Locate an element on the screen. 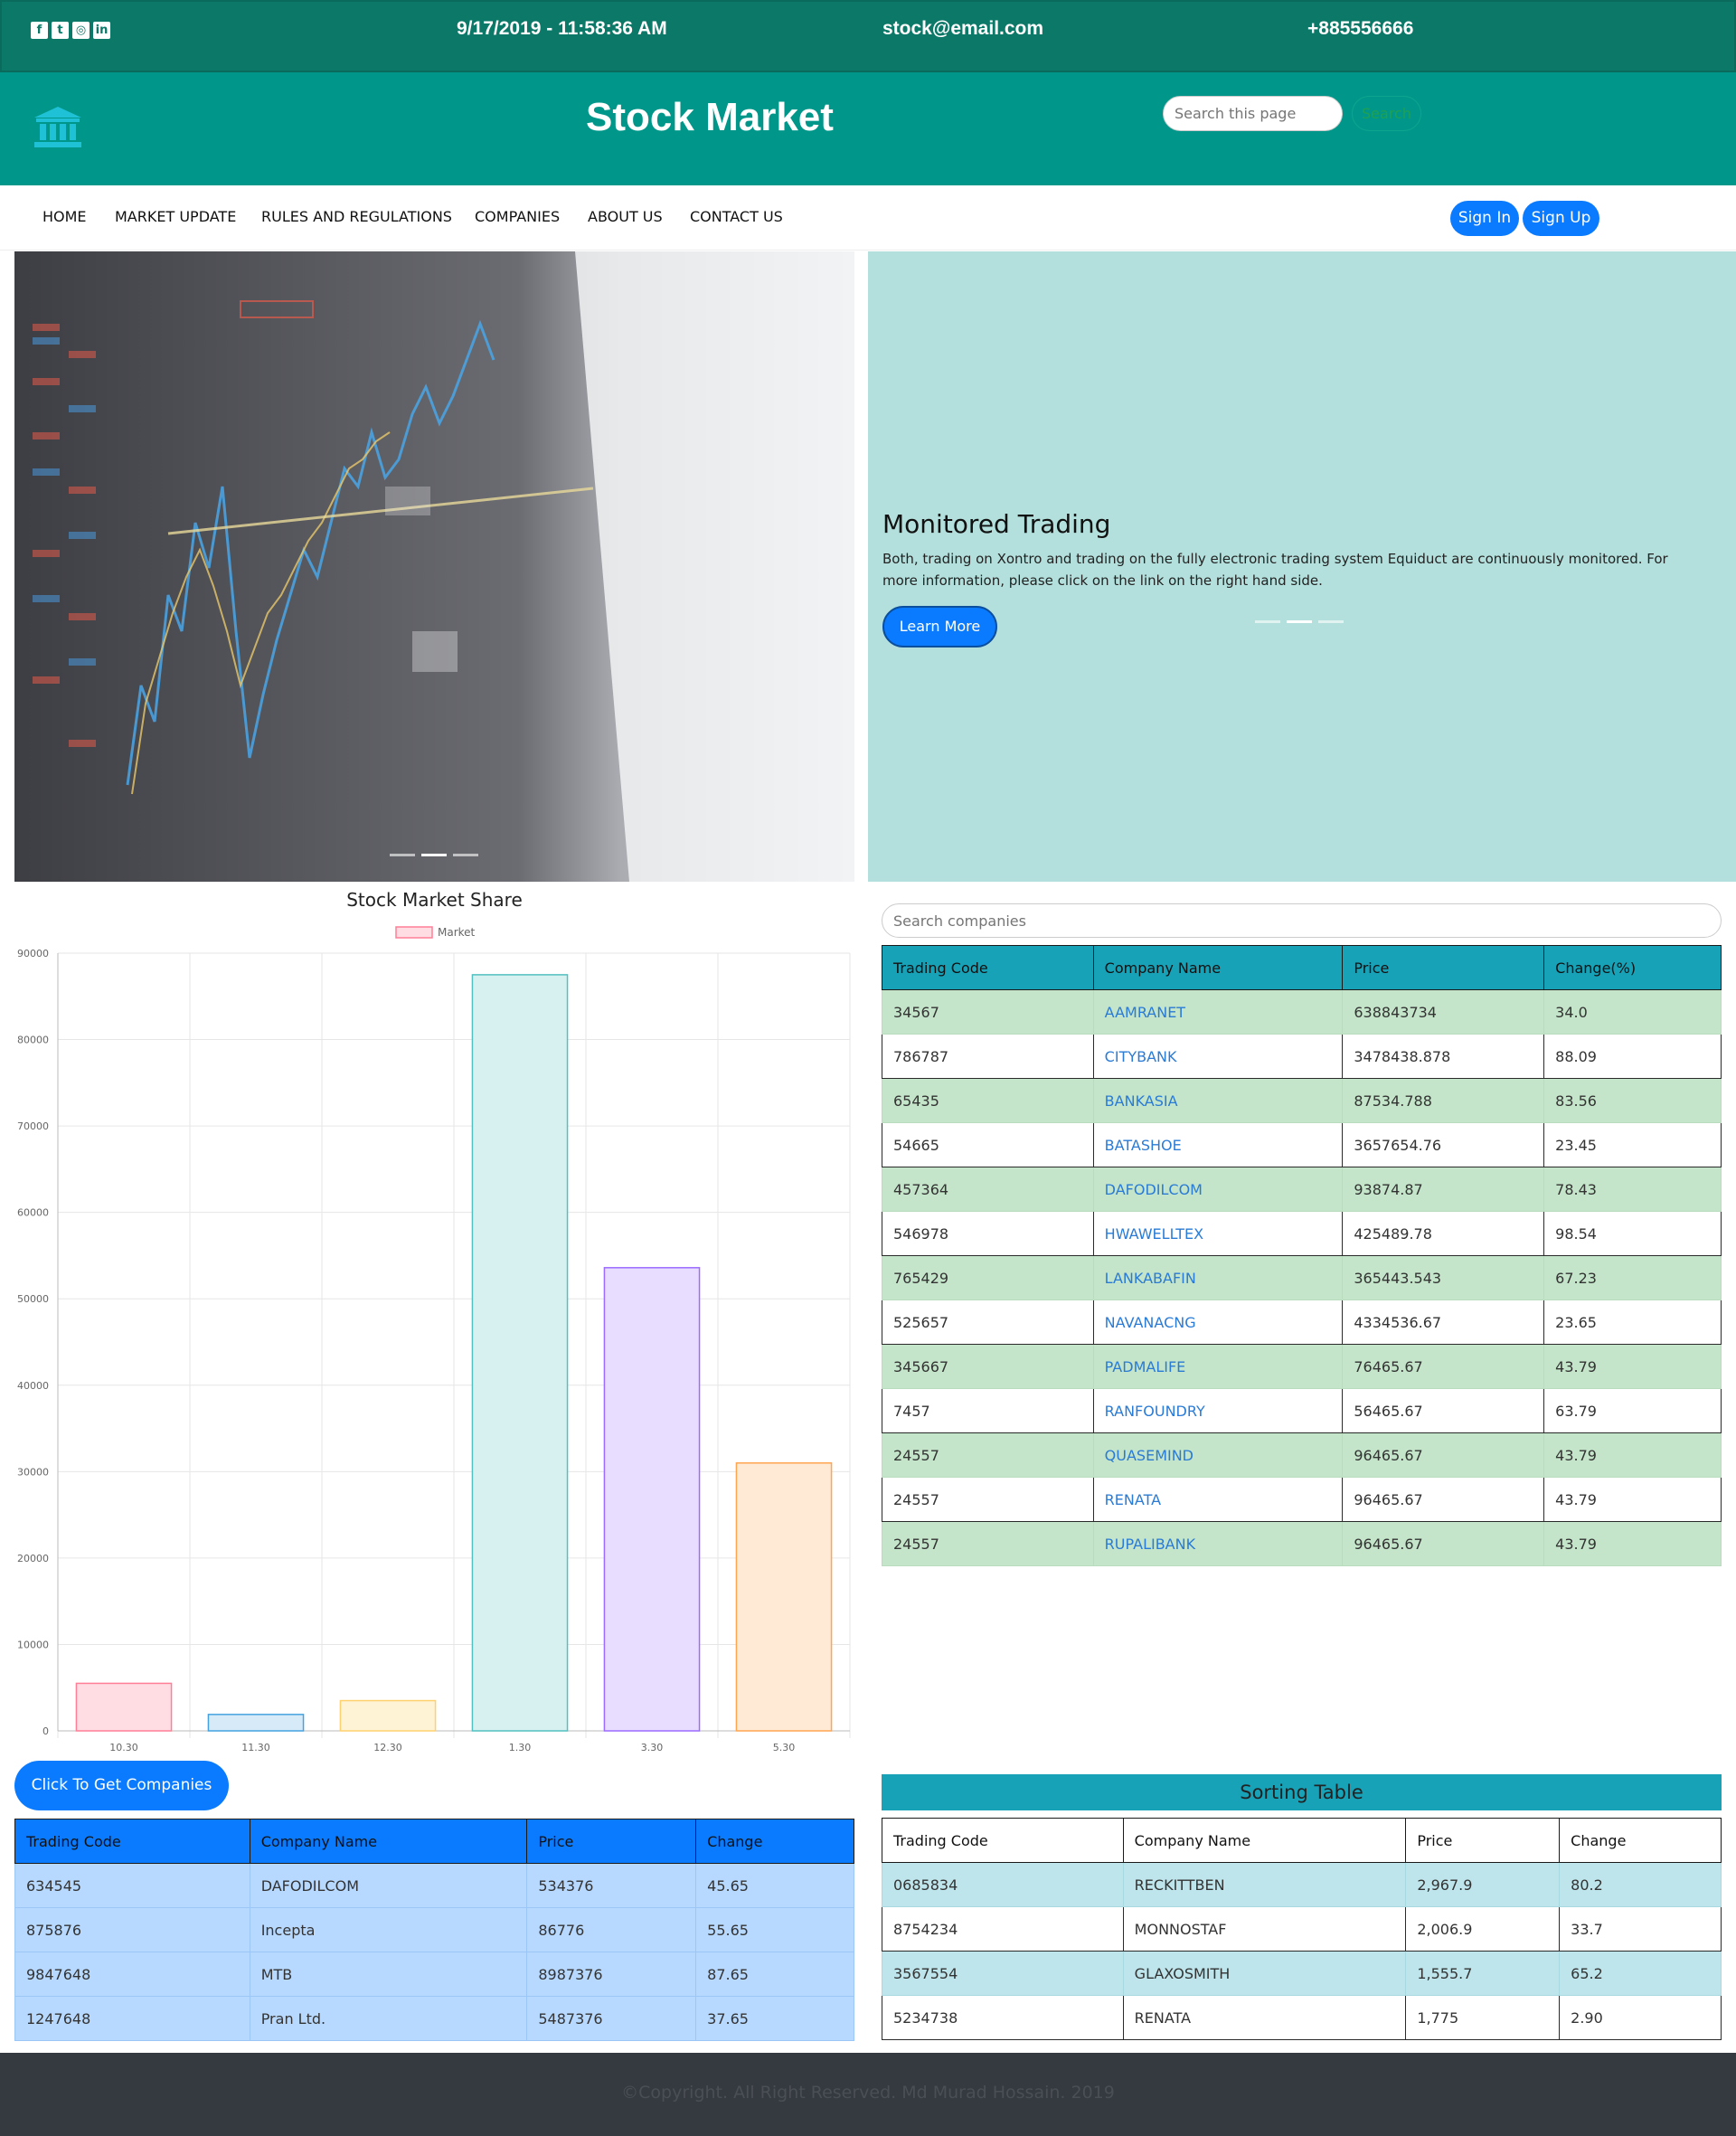 This screenshot has width=1736, height=2136. price-cell: 2,006.9 is located at coordinates (1483, 1929).